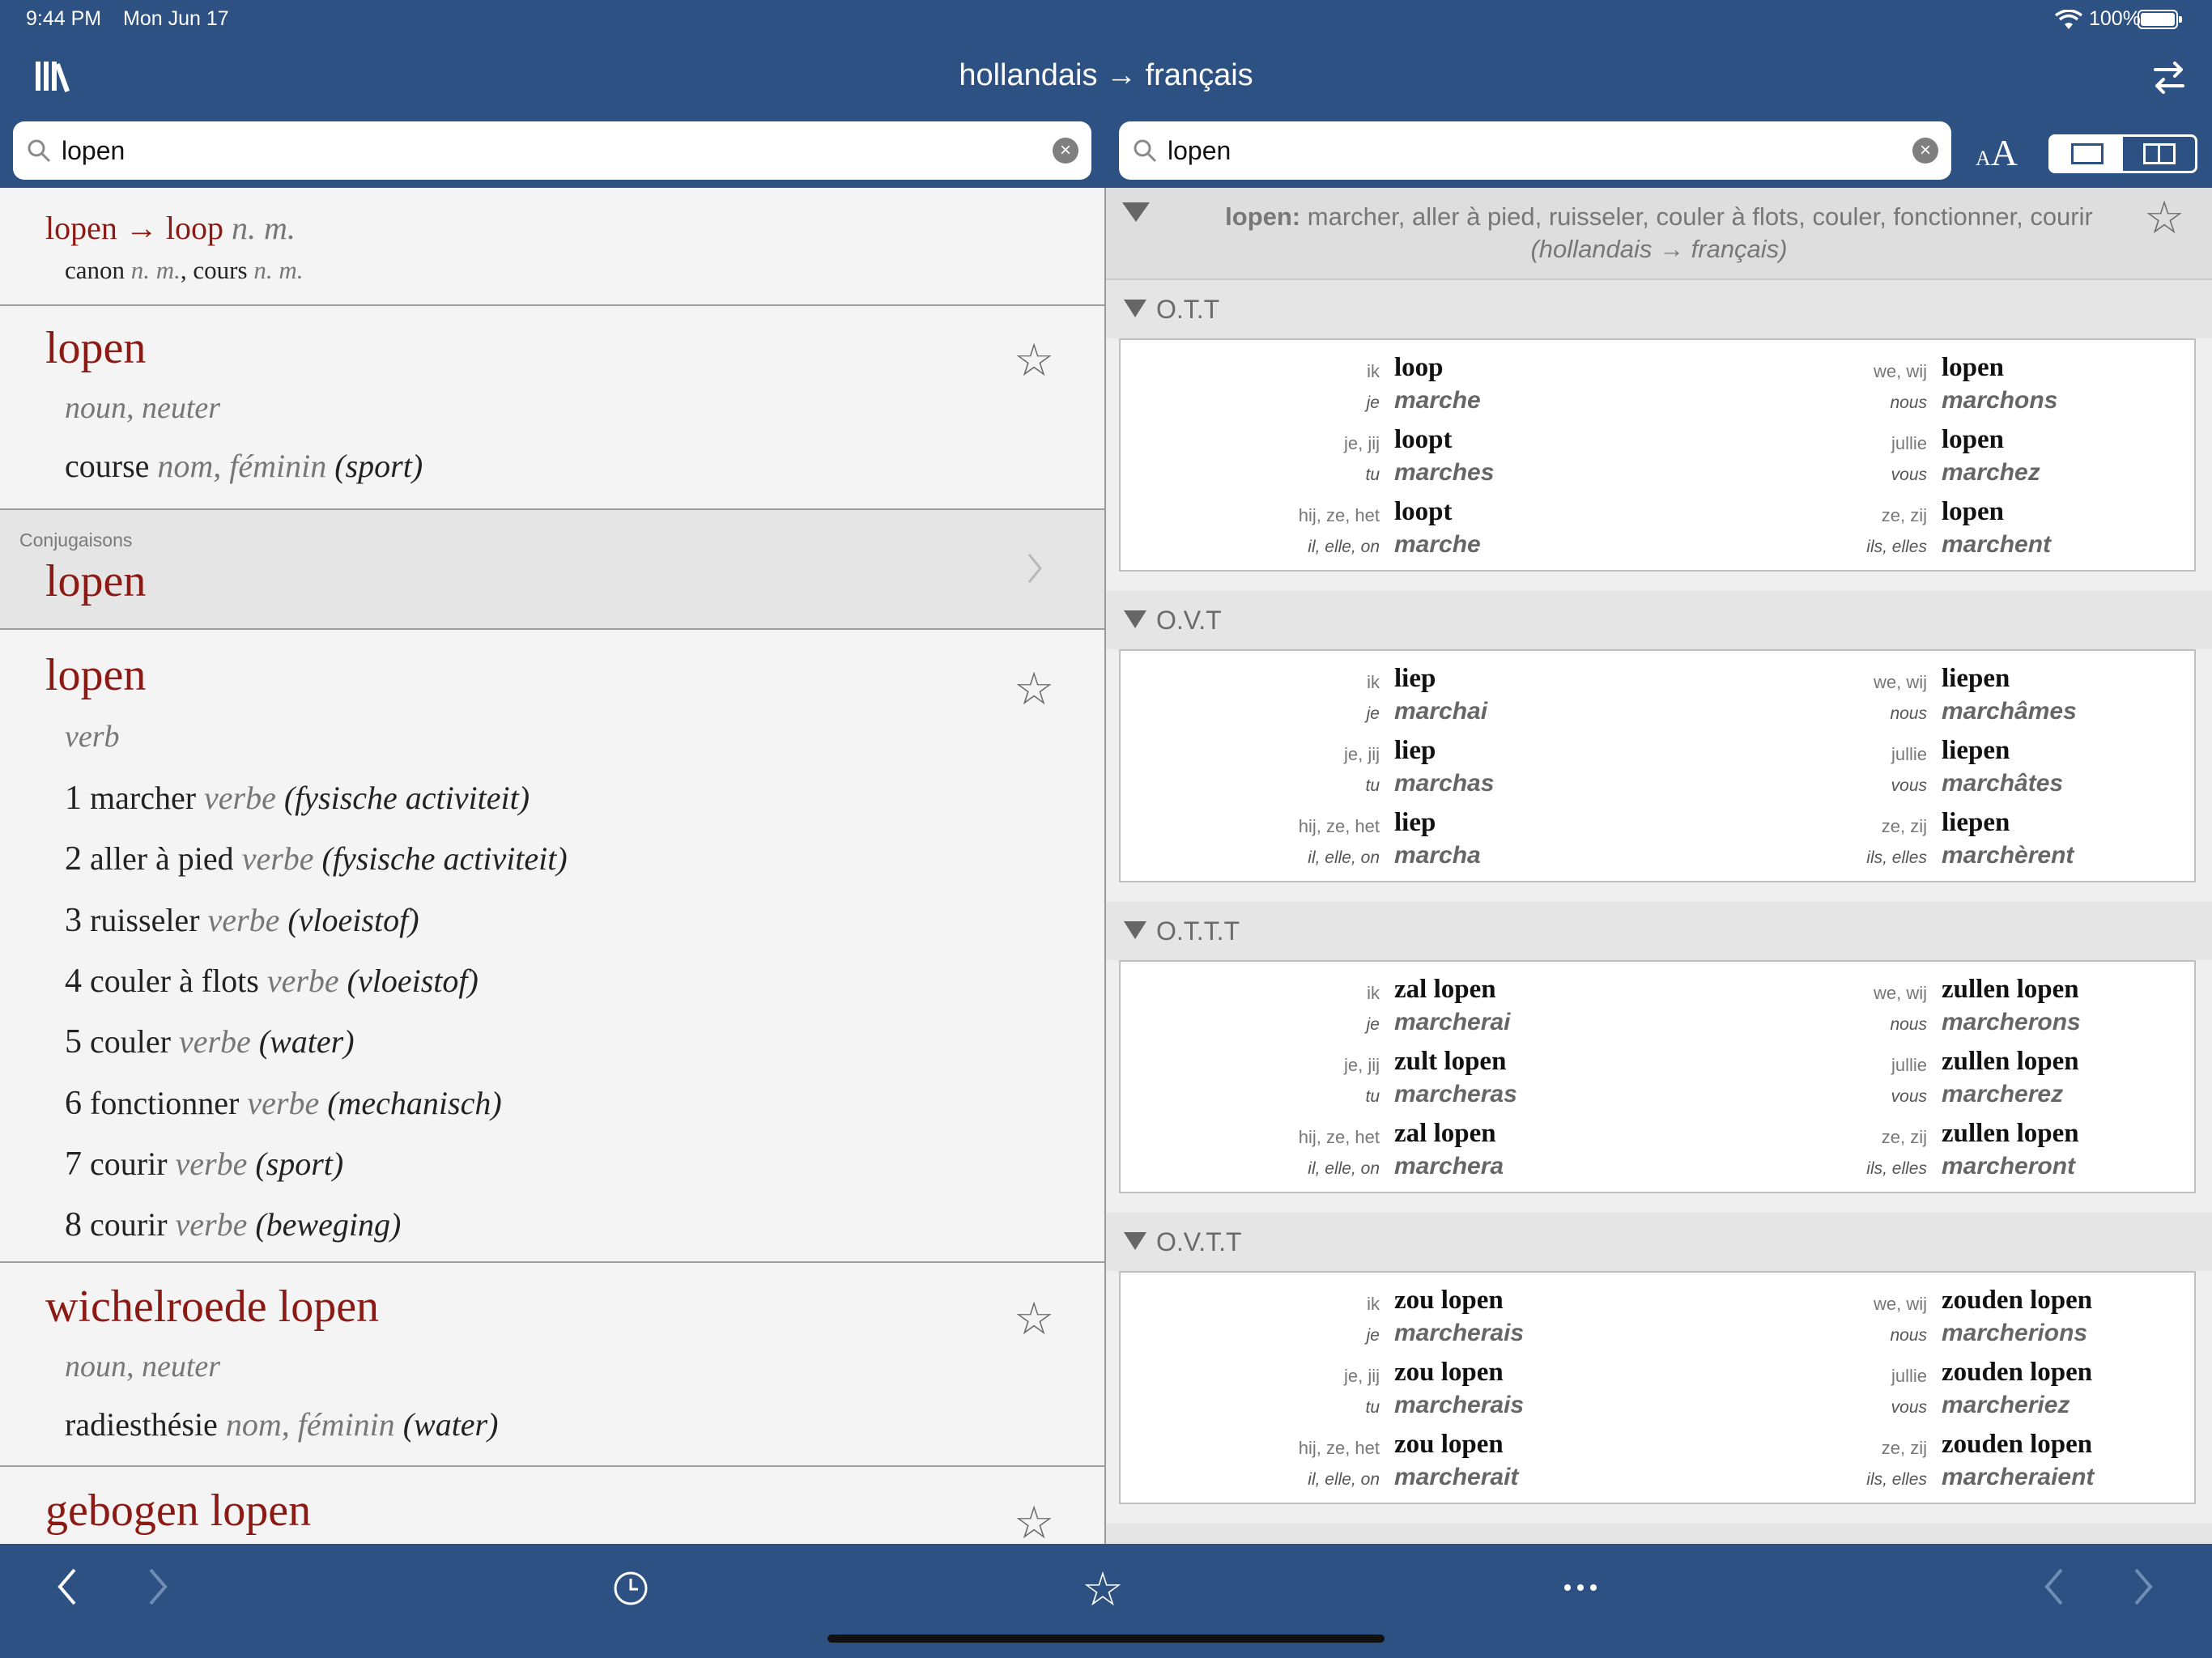  I want to click on split-pane-icon, so click(2160, 153).